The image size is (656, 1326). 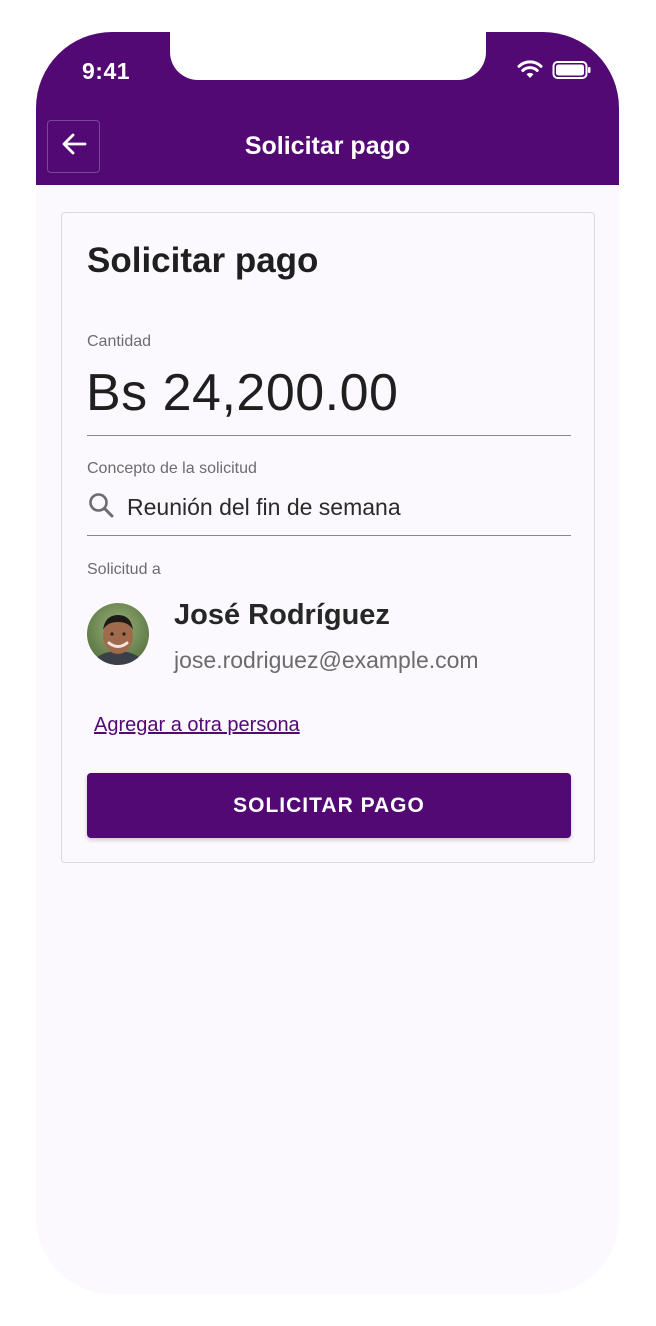 I want to click on amount-underline, so click(x=329, y=435).